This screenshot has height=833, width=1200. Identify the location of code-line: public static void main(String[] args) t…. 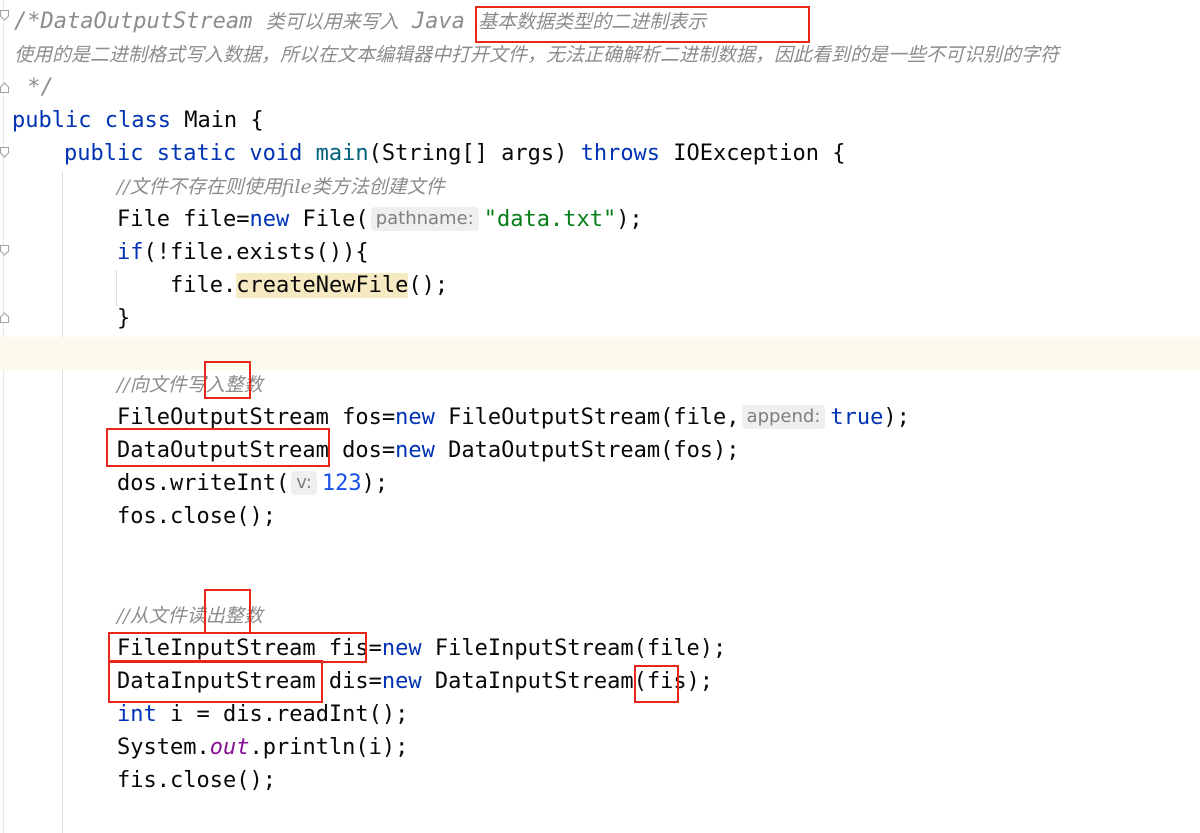
(455, 153).